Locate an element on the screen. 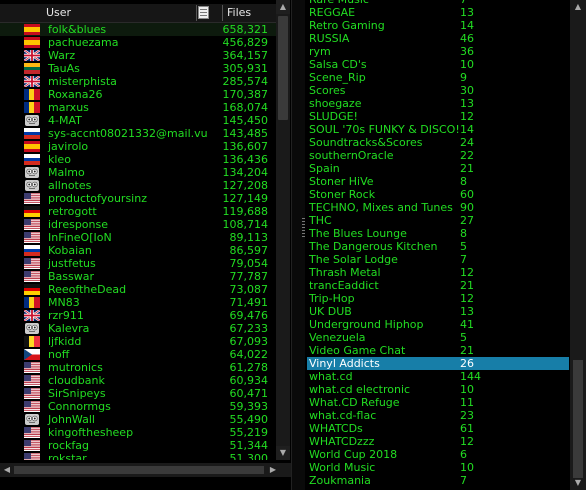 This screenshot has width=586, height=490. user-row: Warz 364,157 is located at coordinates (138, 55).